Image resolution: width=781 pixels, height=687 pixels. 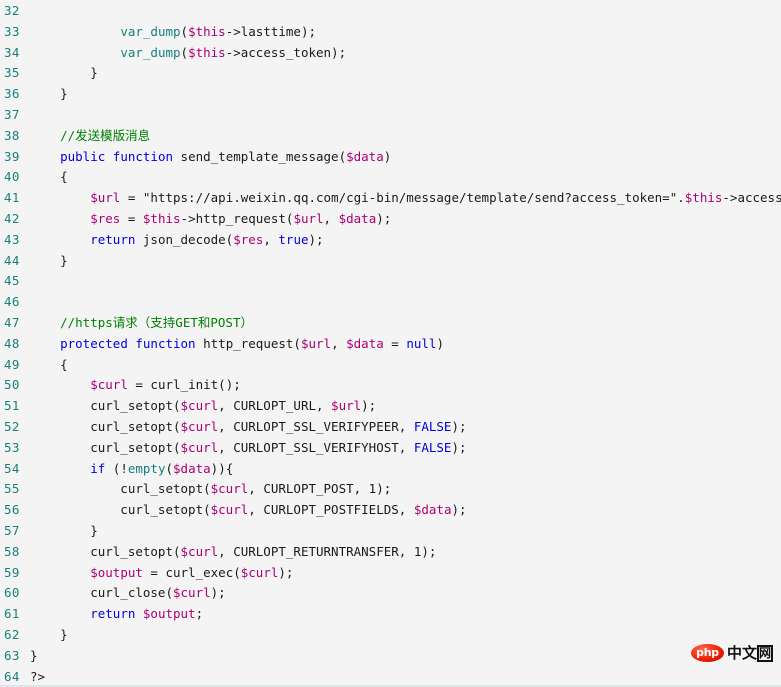 What do you see at coordinates (316, 343) in the screenshot?
I see `code-token-var: $url` at bounding box center [316, 343].